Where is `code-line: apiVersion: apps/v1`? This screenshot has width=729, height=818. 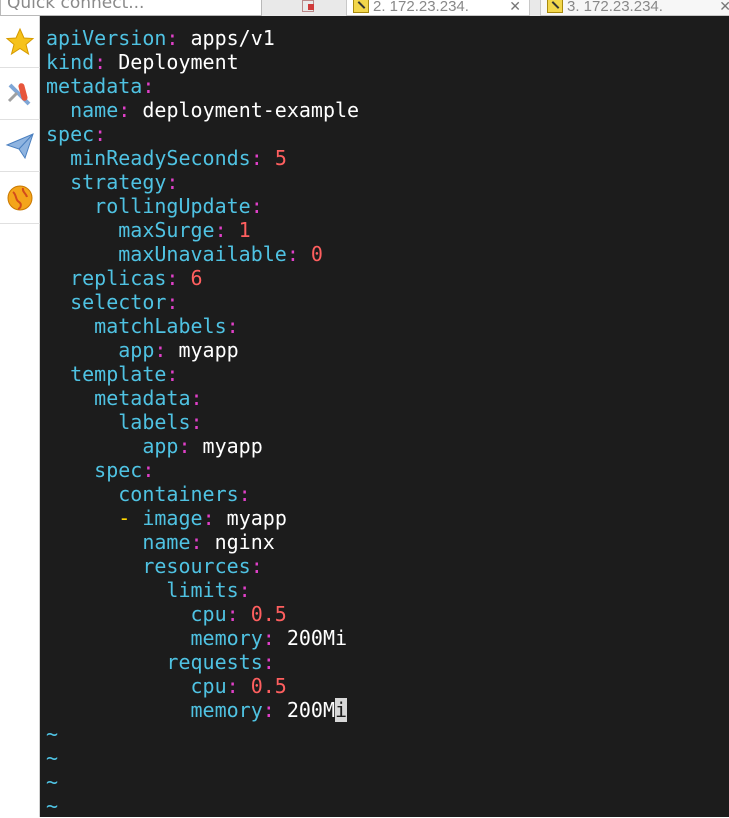 code-line: apiVersion: apps/v1 is located at coordinates (202, 38).